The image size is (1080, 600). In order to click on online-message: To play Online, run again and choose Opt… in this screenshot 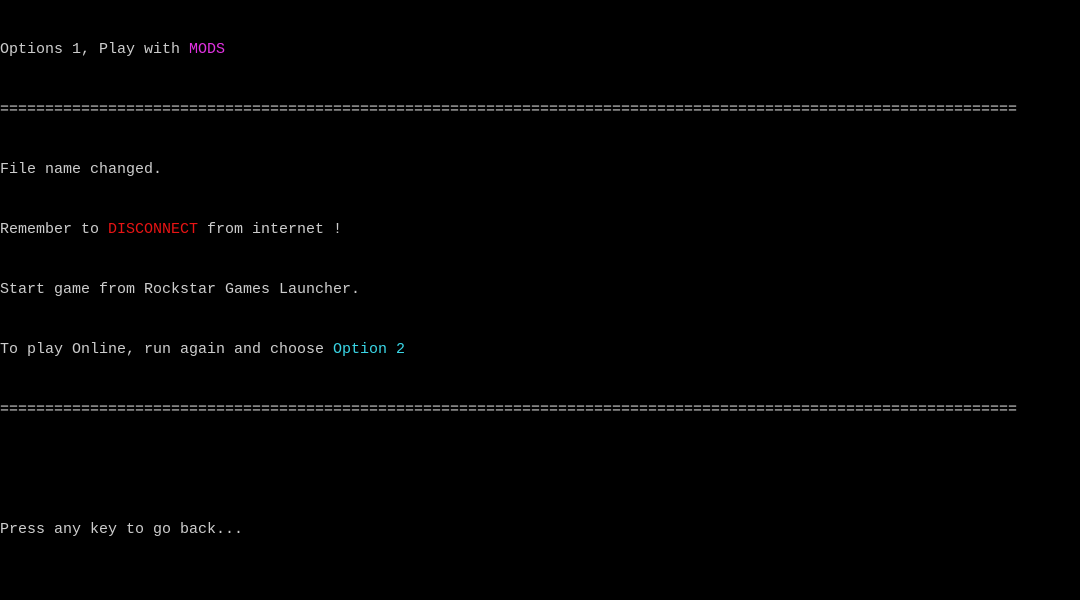, I will do `click(540, 350)`.